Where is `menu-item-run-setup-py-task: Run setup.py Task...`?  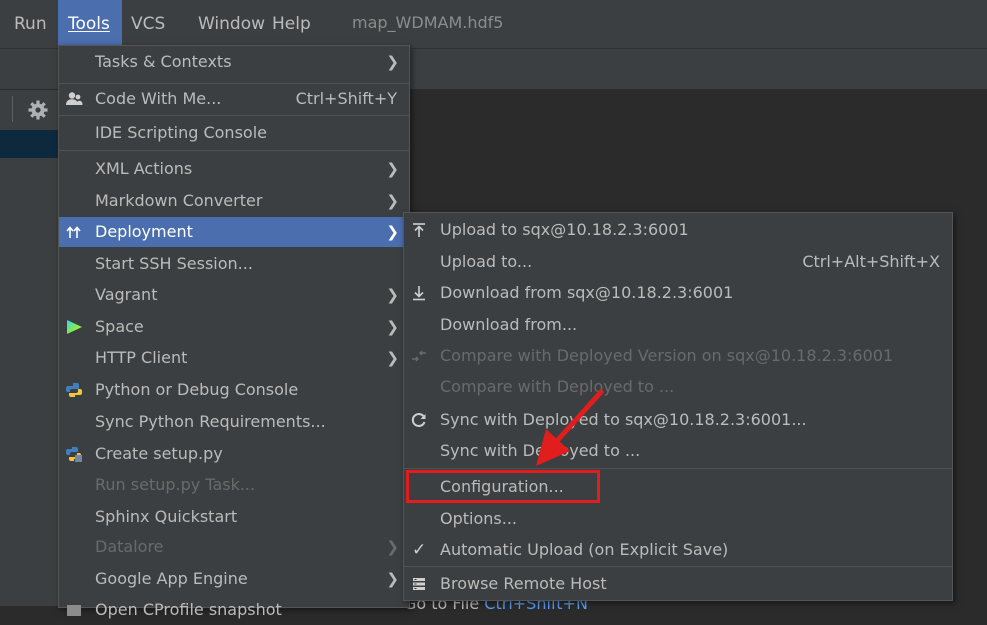
menu-item-run-setup-py-task: Run setup.py Task... is located at coordinates (234, 485).